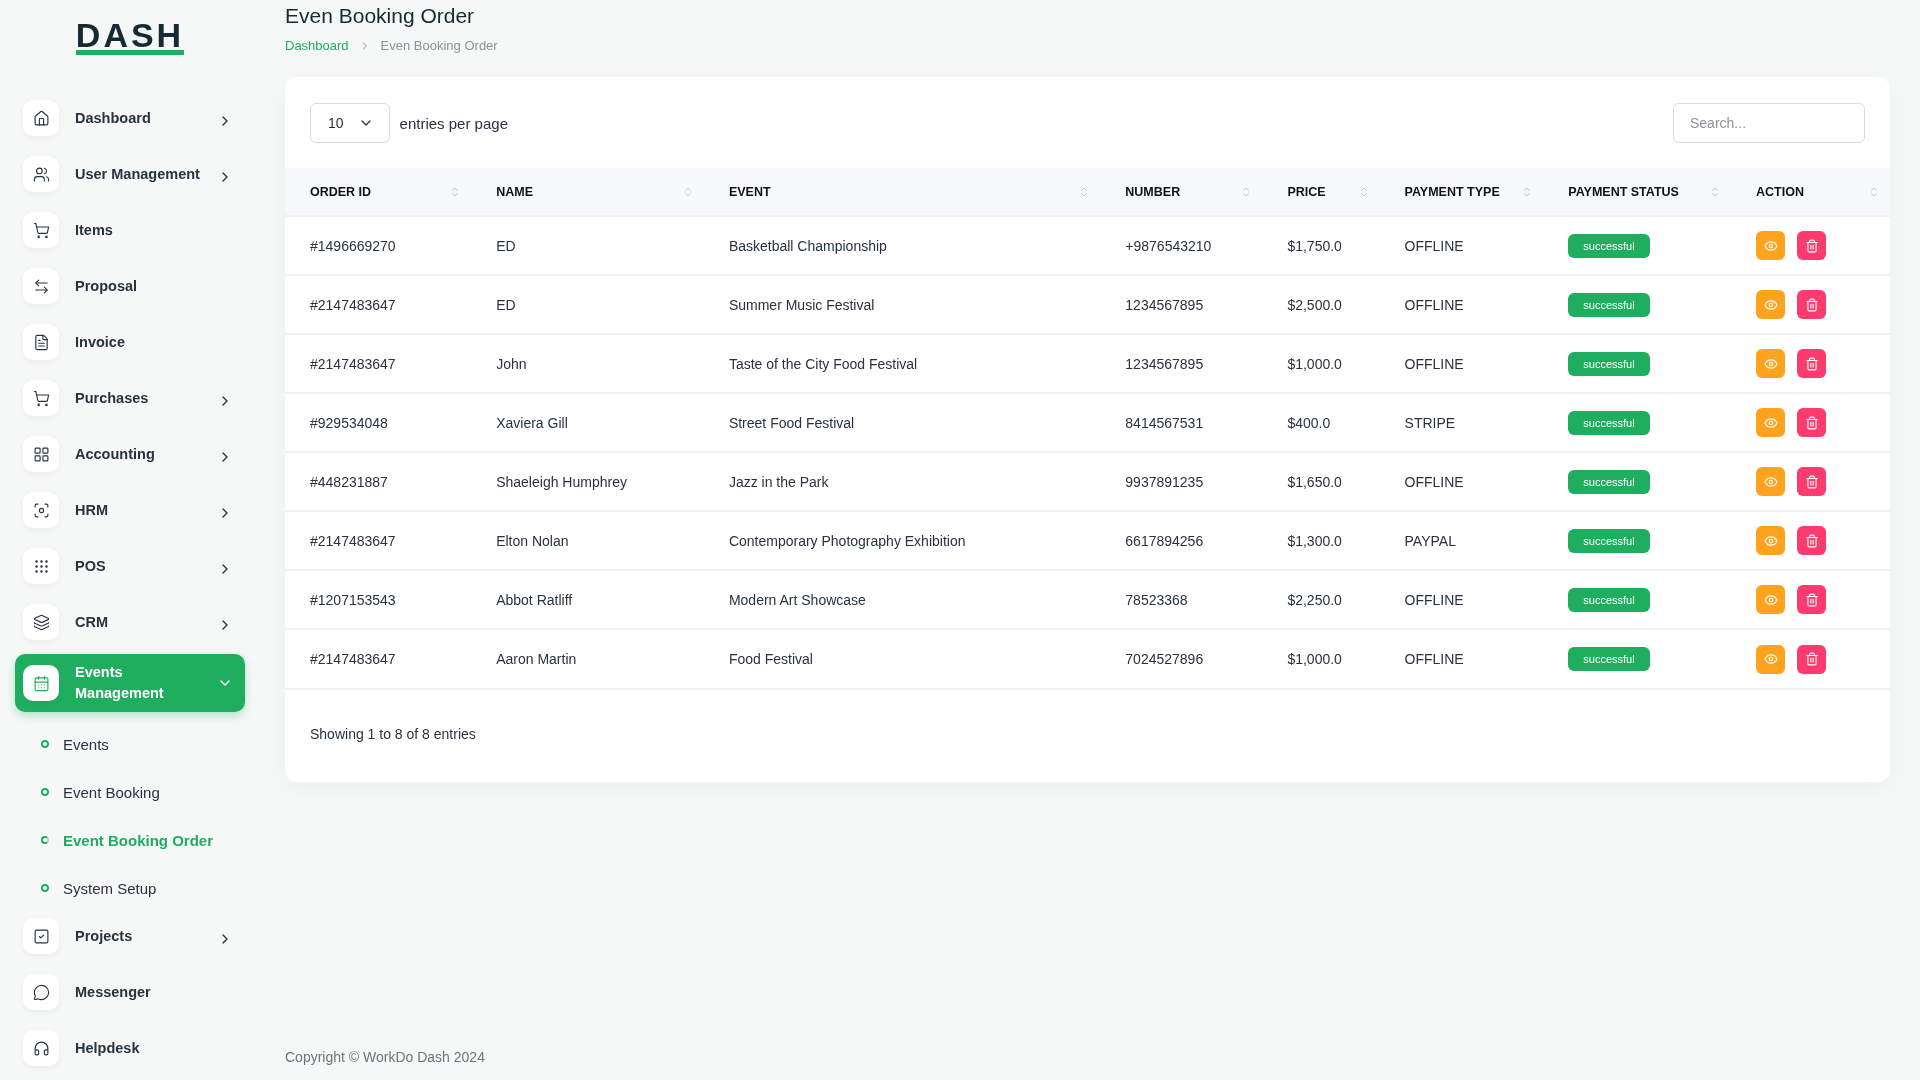  What do you see at coordinates (130, 936) in the screenshot?
I see `sidebar-item: Projects` at bounding box center [130, 936].